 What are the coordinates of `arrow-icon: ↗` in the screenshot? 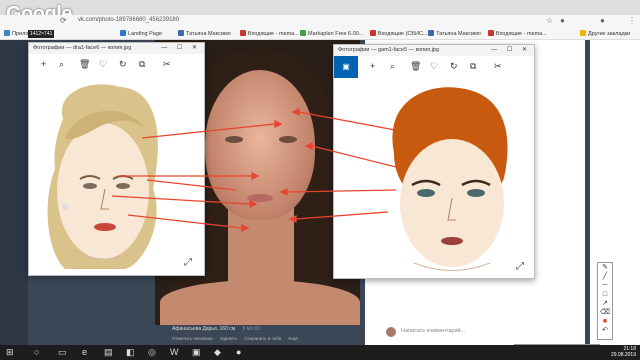 It's located at (605, 303).